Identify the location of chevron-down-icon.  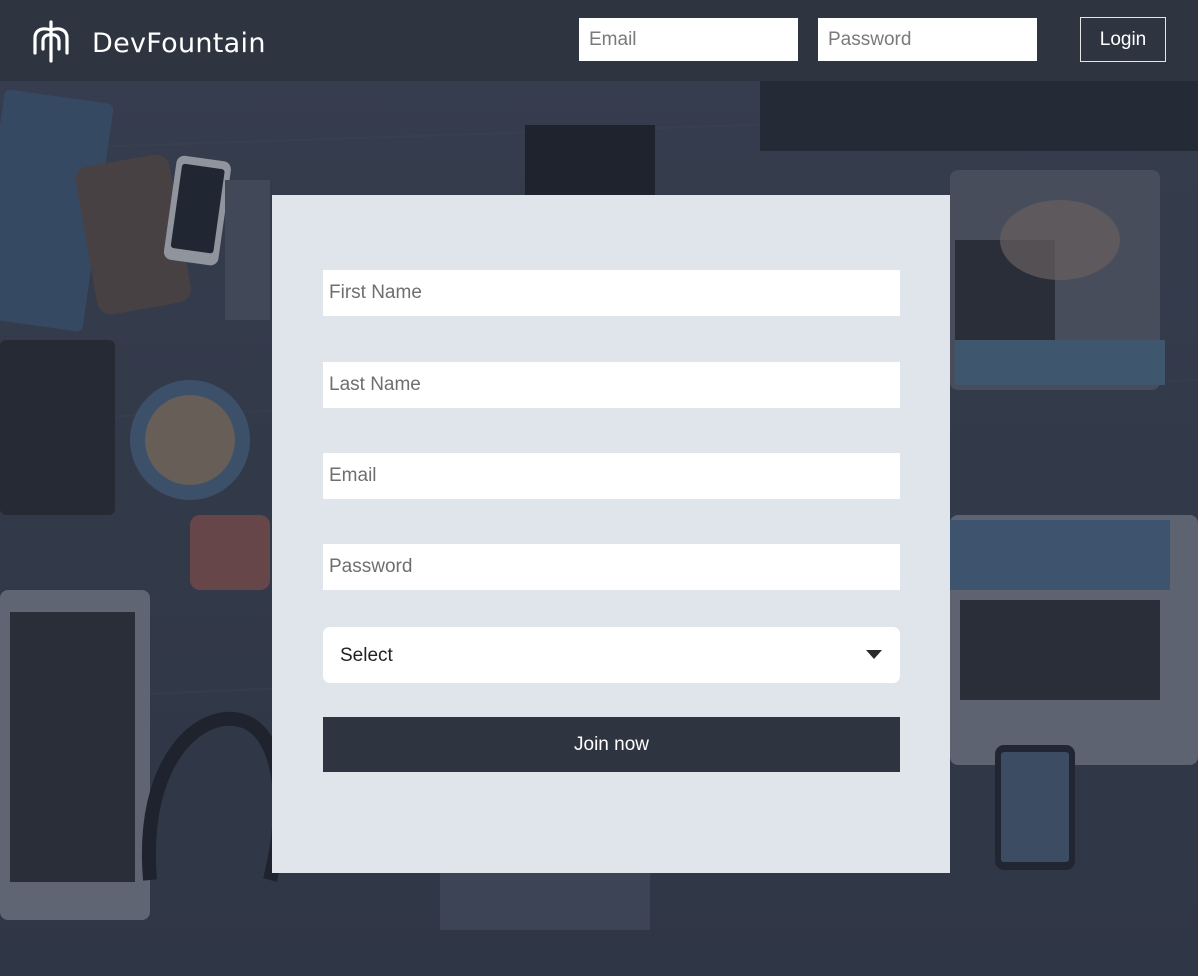
(874, 654).